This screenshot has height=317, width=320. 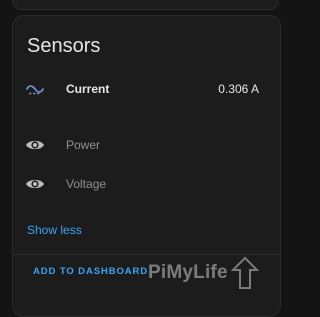 I want to click on sensor-label: Voltage, so click(x=86, y=184).